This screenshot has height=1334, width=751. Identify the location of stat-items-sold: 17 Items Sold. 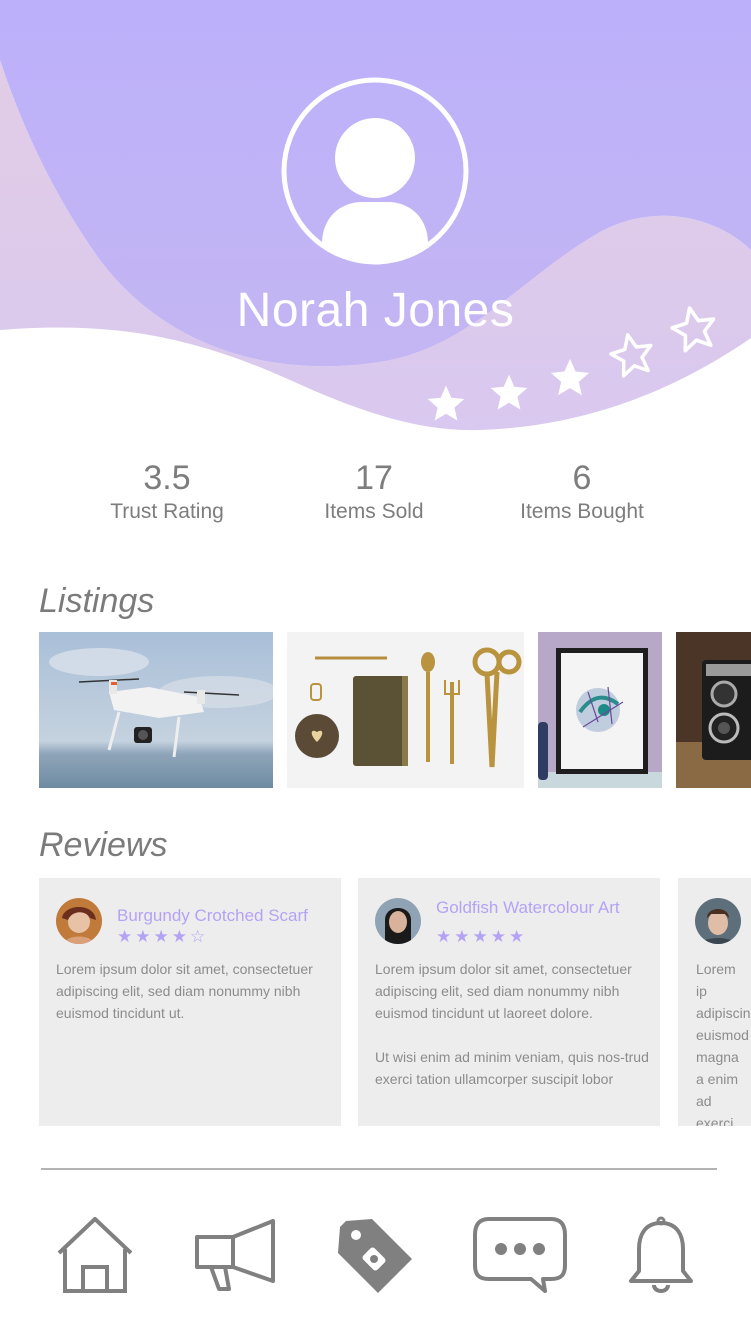
(374, 492).